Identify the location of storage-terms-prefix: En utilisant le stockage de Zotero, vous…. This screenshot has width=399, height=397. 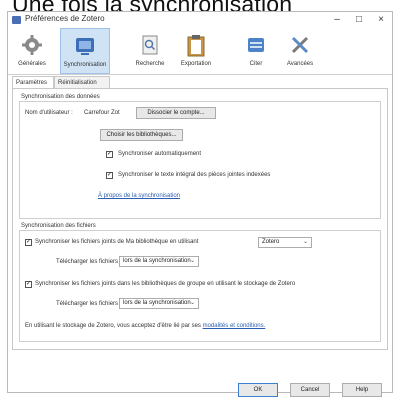
(113, 326).